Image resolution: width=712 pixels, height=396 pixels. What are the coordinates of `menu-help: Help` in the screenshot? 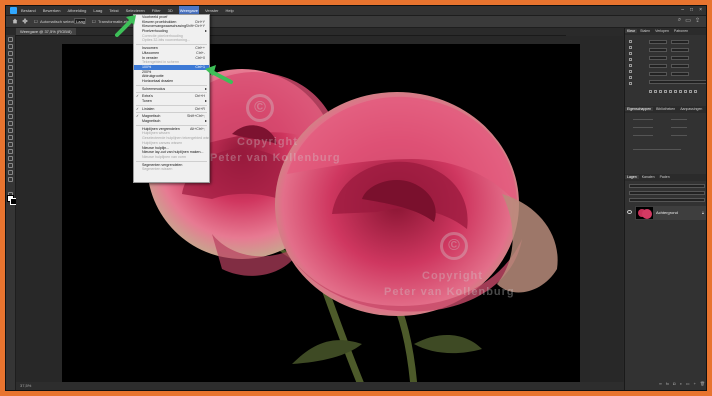 It's located at (230, 10).